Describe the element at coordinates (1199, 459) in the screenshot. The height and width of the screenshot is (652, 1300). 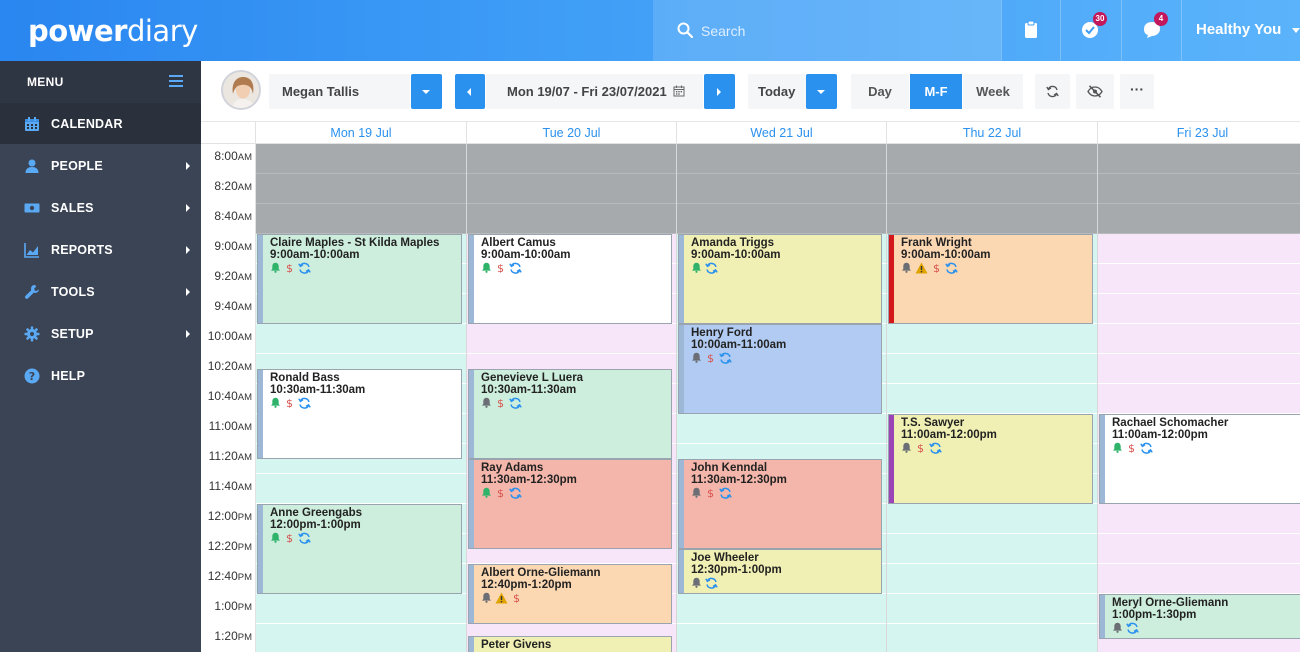
I see `appointment-block: Rachael Schomacher 11:00am-12:00pm $` at that location.